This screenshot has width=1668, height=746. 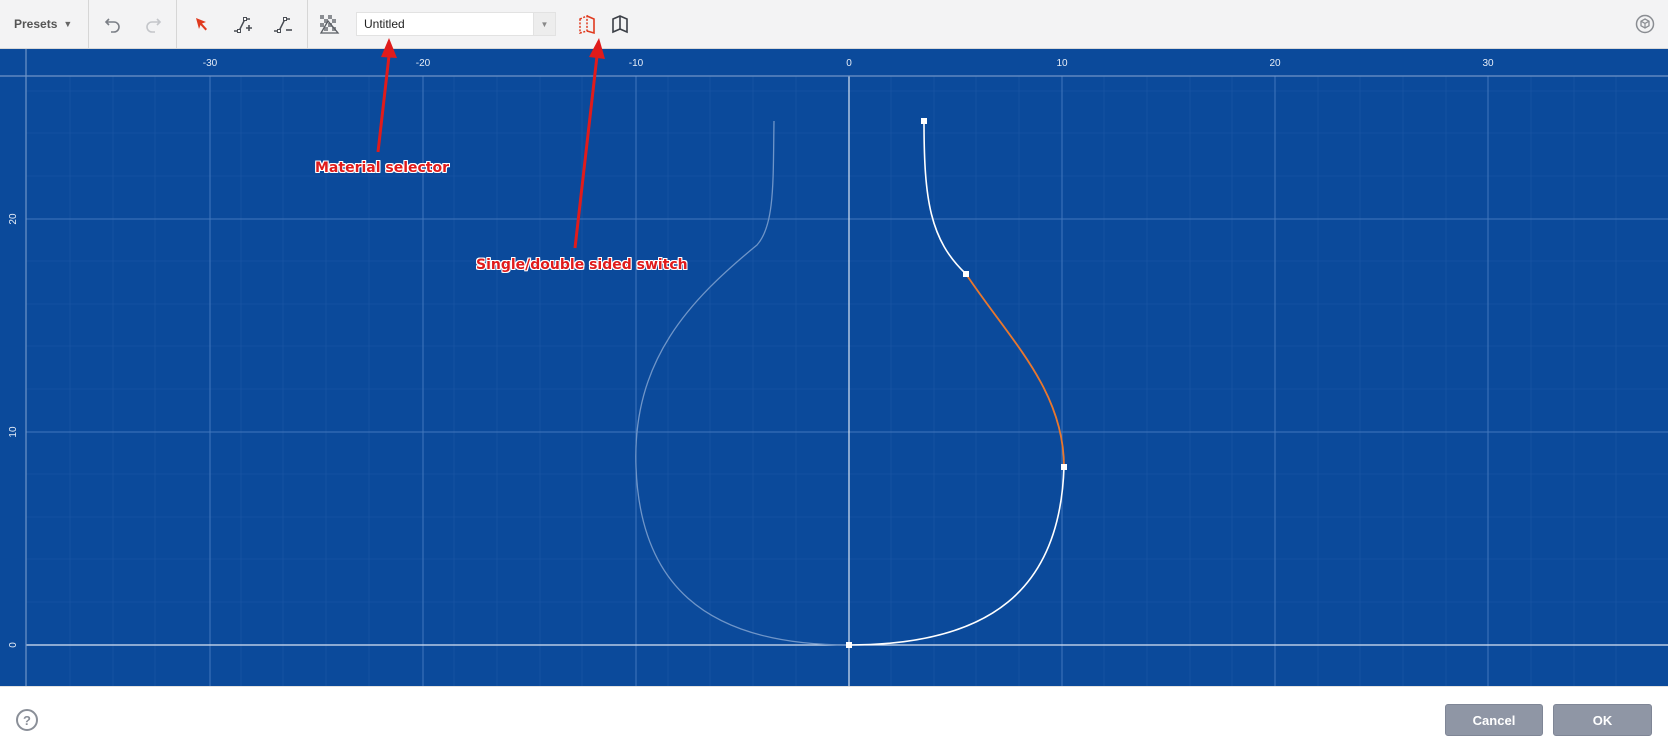 I want to click on view-cube-button, so click(x=1645, y=24).